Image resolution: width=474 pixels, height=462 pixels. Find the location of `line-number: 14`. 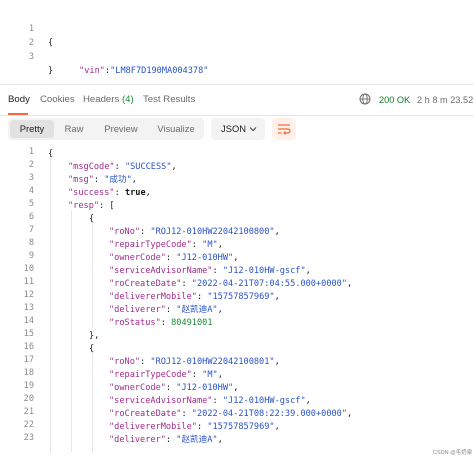

line-number: 14 is located at coordinates (28, 321).